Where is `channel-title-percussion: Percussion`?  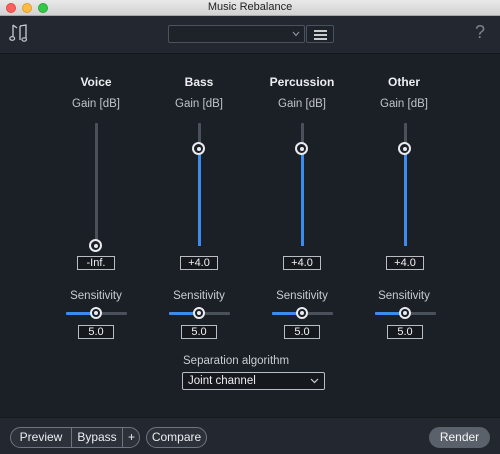 channel-title-percussion: Percussion is located at coordinates (302, 82).